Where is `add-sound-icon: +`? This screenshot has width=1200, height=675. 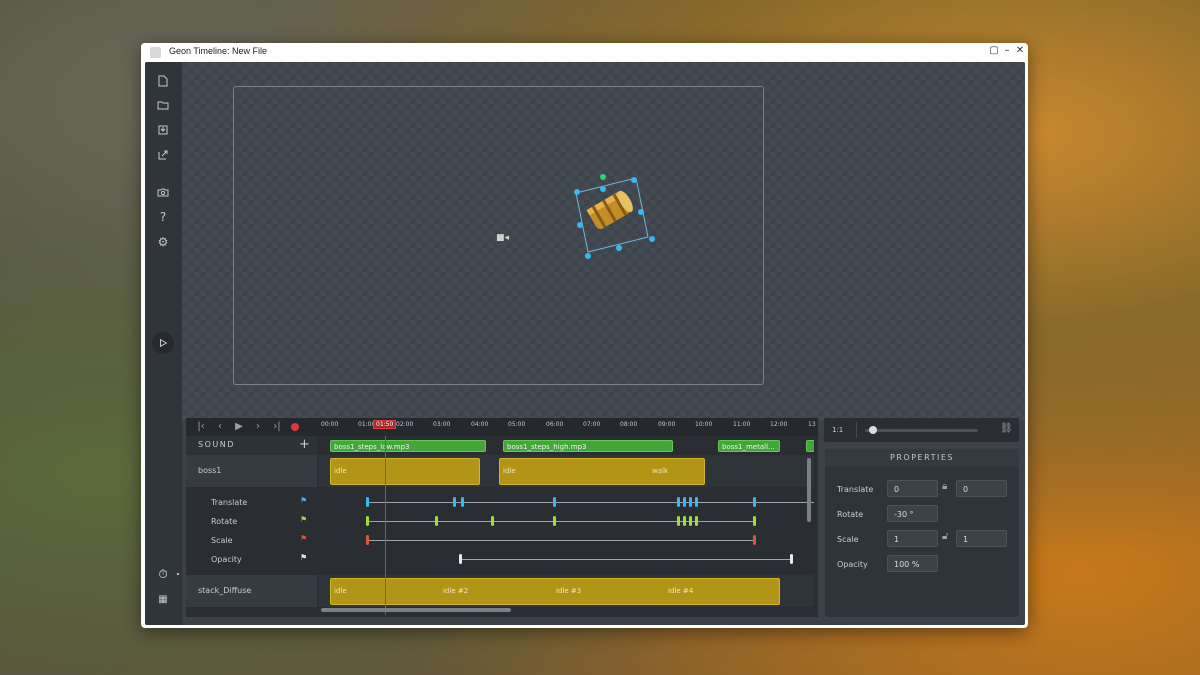
add-sound-icon: + is located at coordinates (304, 444).